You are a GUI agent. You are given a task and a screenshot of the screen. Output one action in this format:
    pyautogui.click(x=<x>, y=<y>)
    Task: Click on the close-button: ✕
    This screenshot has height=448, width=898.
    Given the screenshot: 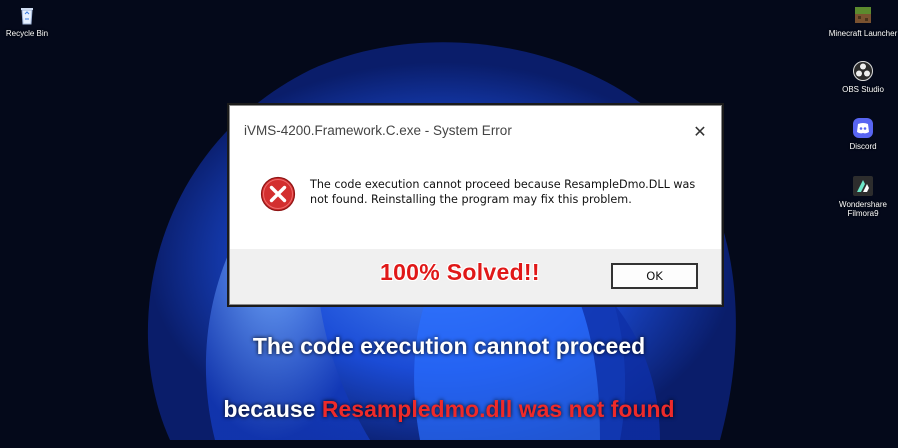 What is the action you would take?
    pyautogui.click(x=700, y=131)
    